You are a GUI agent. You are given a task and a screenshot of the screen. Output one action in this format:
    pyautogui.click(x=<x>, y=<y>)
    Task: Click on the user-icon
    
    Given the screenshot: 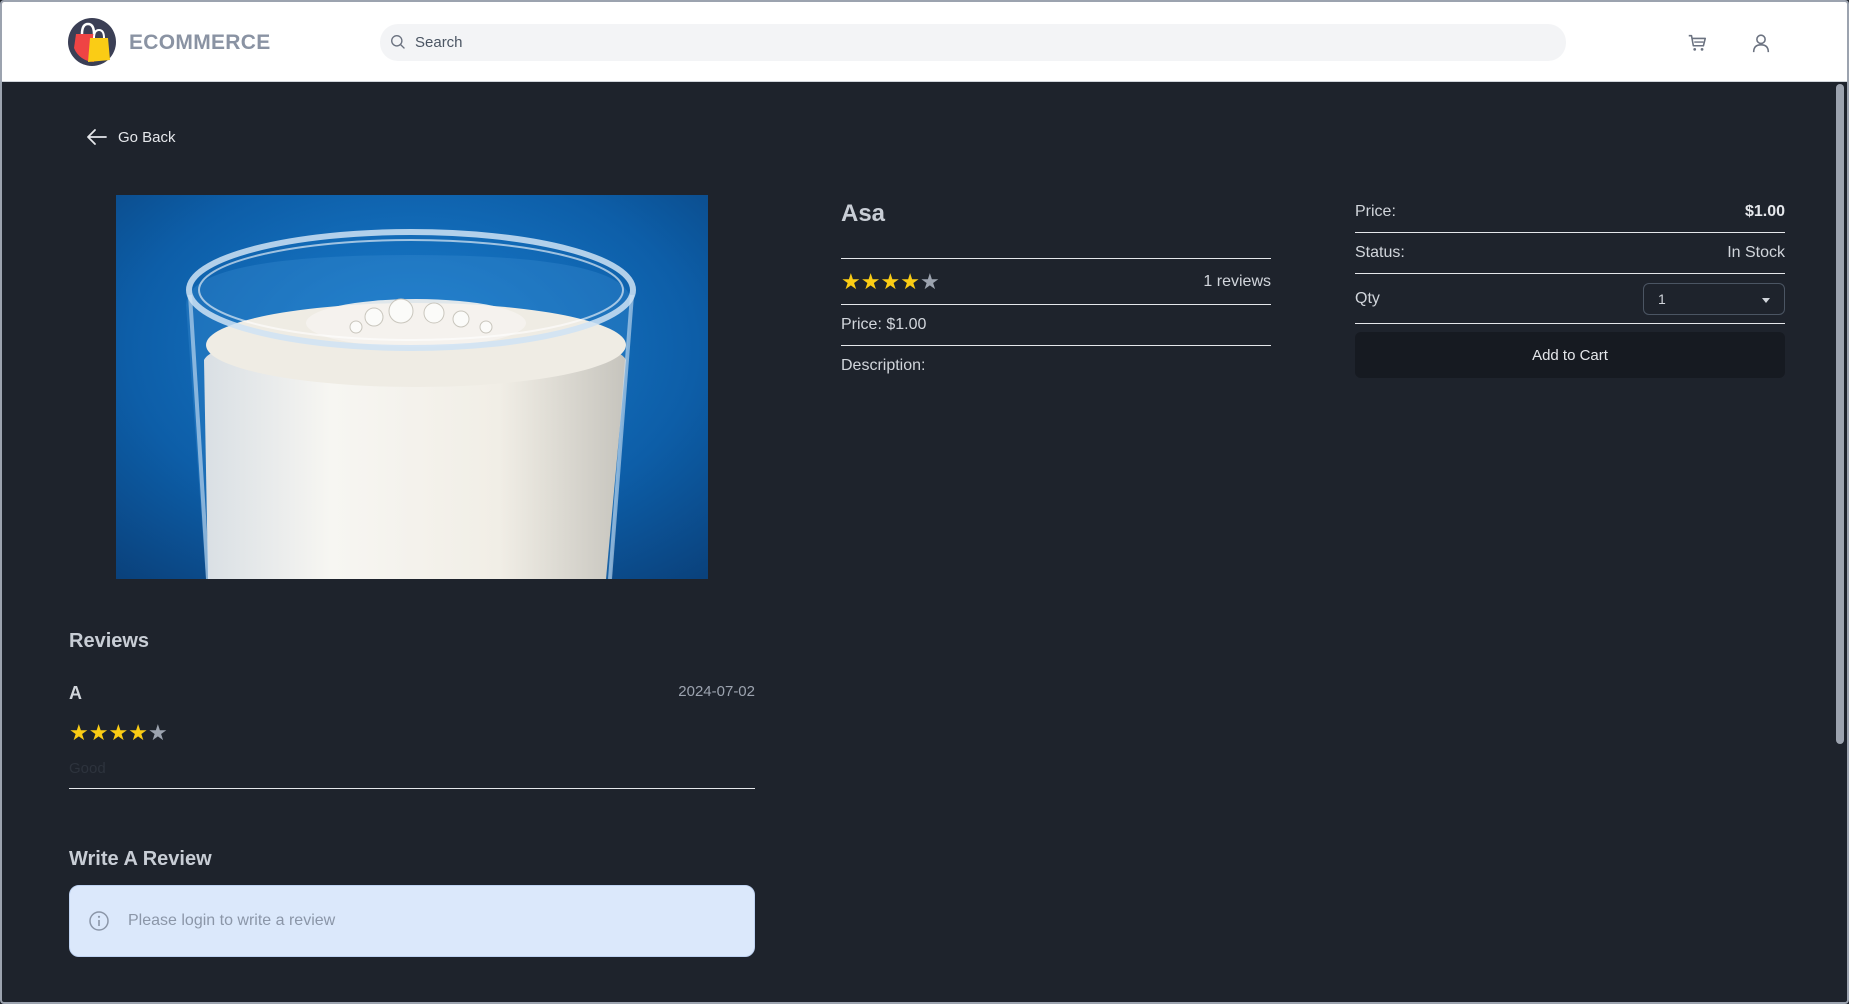 What is the action you would take?
    pyautogui.click(x=1761, y=43)
    